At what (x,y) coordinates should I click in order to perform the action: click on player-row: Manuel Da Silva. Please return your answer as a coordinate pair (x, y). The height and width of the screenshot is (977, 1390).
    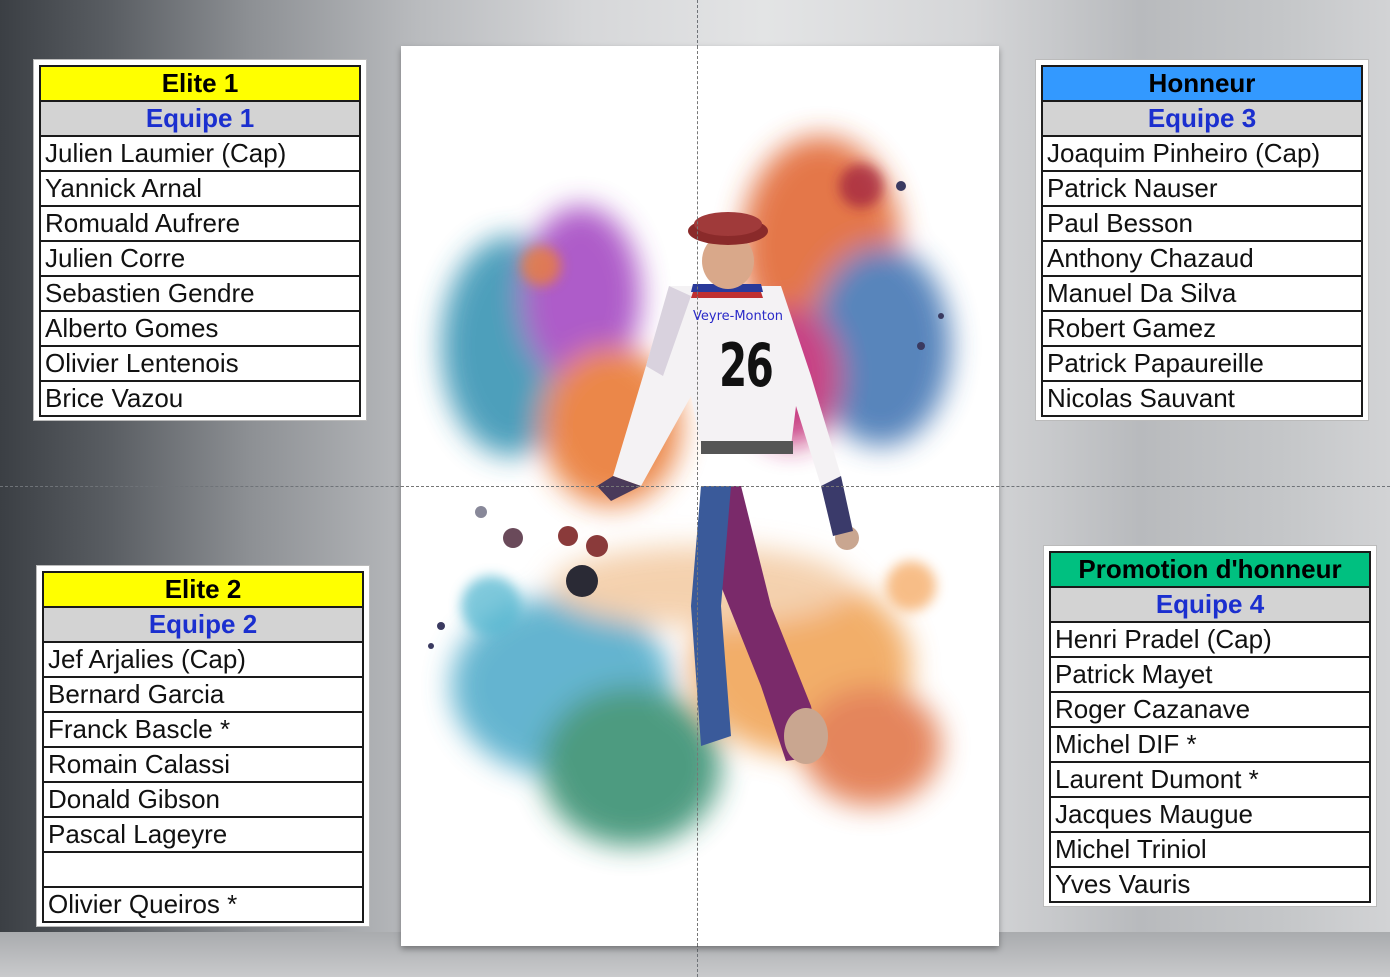
    Looking at the image, I should click on (1202, 293).